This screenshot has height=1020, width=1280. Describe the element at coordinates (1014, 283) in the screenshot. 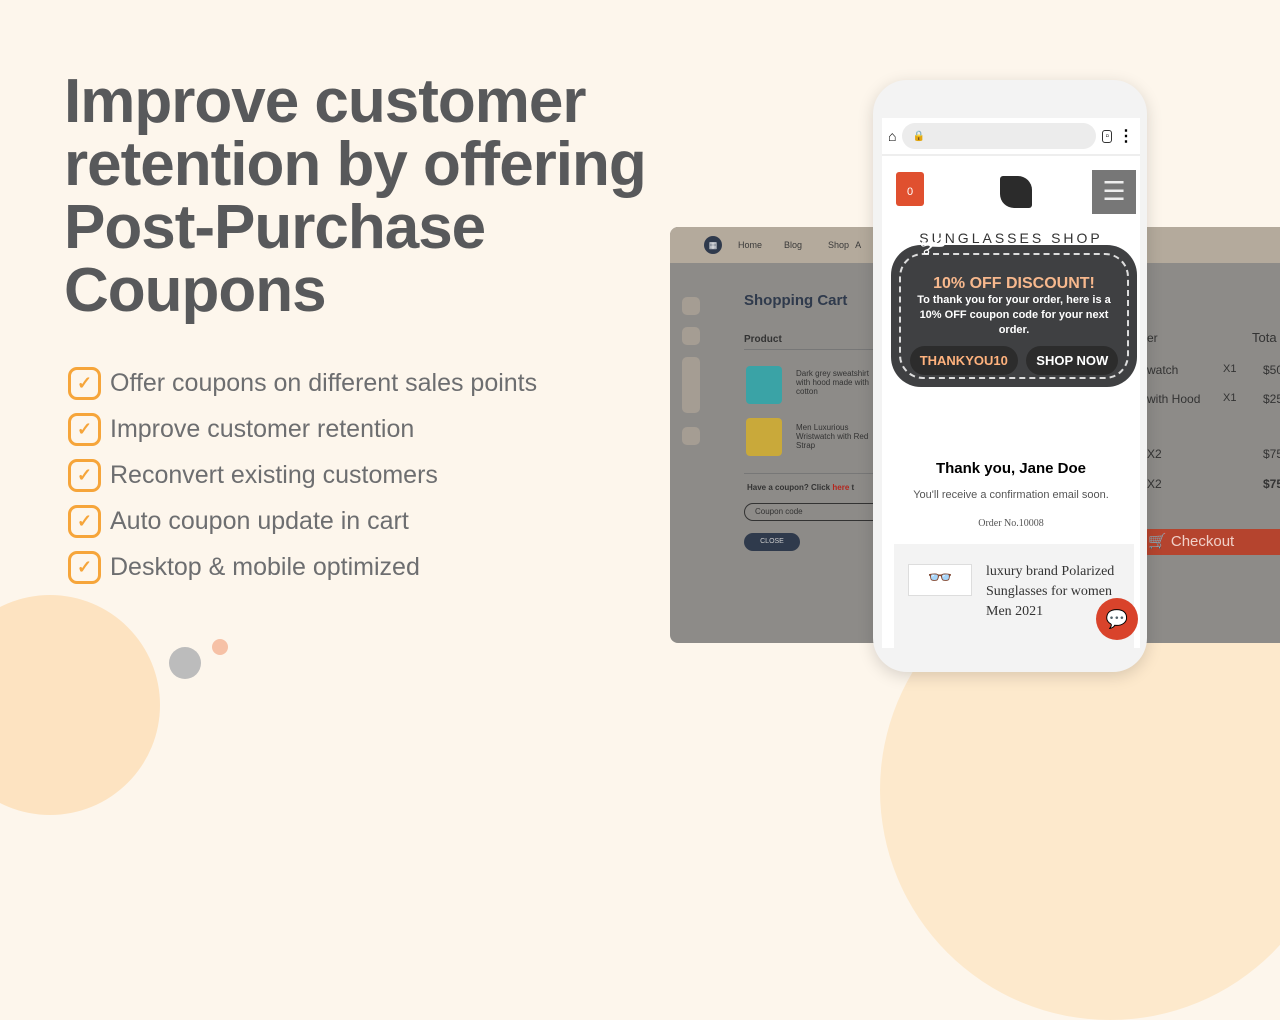

I see `coupon-title: 10% OFF DISCOUNT!` at that location.